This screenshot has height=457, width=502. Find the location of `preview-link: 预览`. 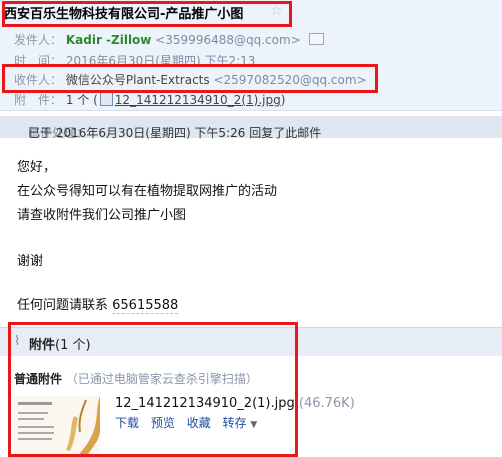

preview-link: 预览 is located at coordinates (163, 423).